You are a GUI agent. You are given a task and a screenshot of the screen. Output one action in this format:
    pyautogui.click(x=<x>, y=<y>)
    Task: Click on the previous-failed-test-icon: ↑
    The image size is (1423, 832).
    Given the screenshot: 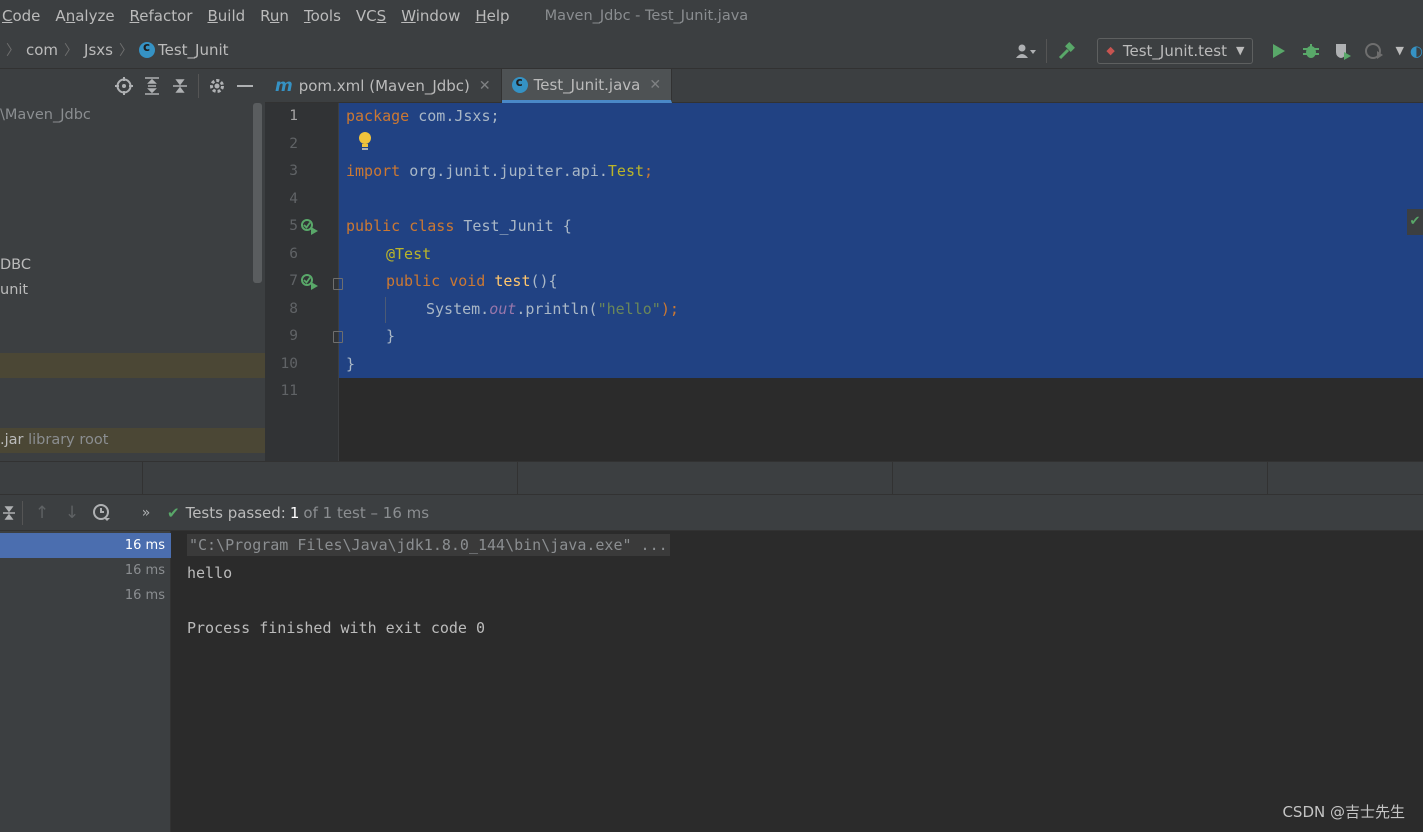 What is the action you would take?
    pyautogui.click(x=42, y=513)
    